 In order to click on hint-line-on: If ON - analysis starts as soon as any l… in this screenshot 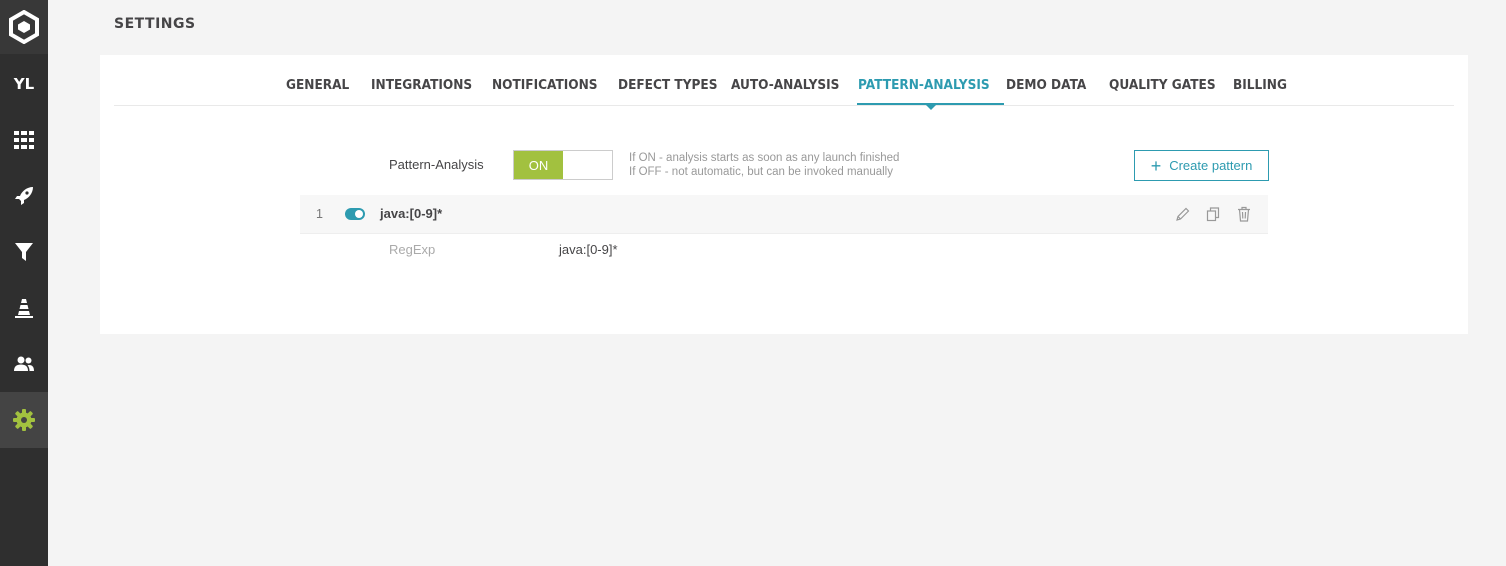, I will do `click(764, 158)`.